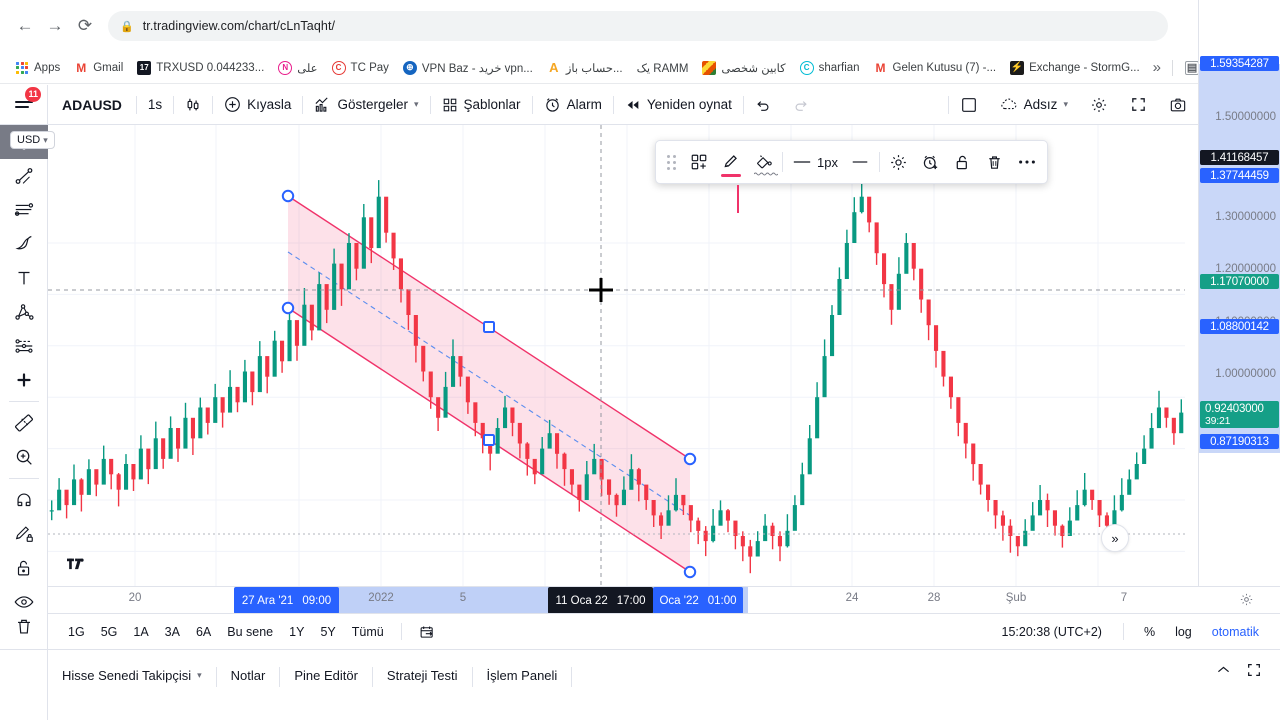  Describe the element at coordinates (327, 632) in the screenshot. I see `timeframe-5y: 5Y` at that location.